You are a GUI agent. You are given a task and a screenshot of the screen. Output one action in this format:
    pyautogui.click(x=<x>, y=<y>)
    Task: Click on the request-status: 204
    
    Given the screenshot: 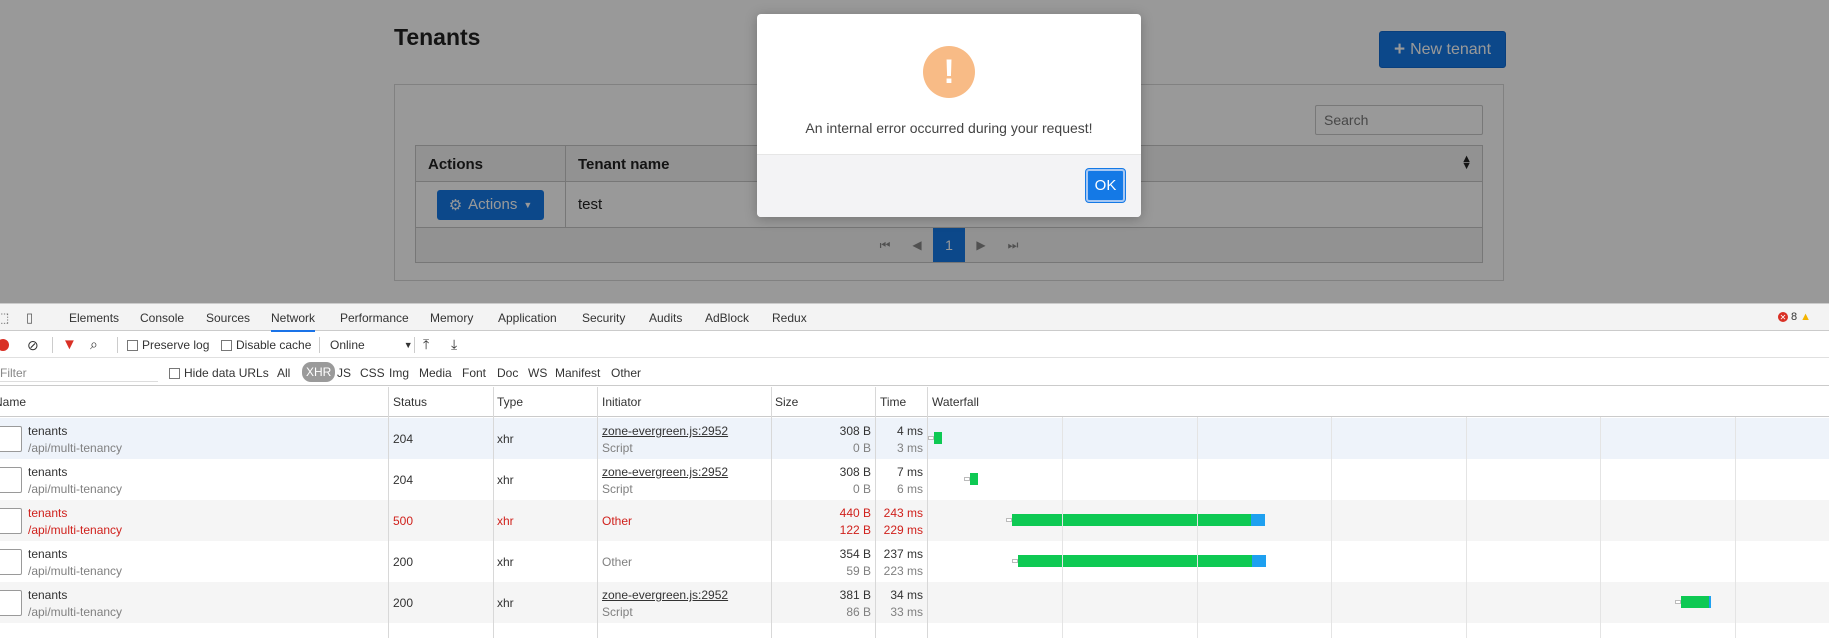 What is the action you would take?
    pyautogui.click(x=403, y=439)
    